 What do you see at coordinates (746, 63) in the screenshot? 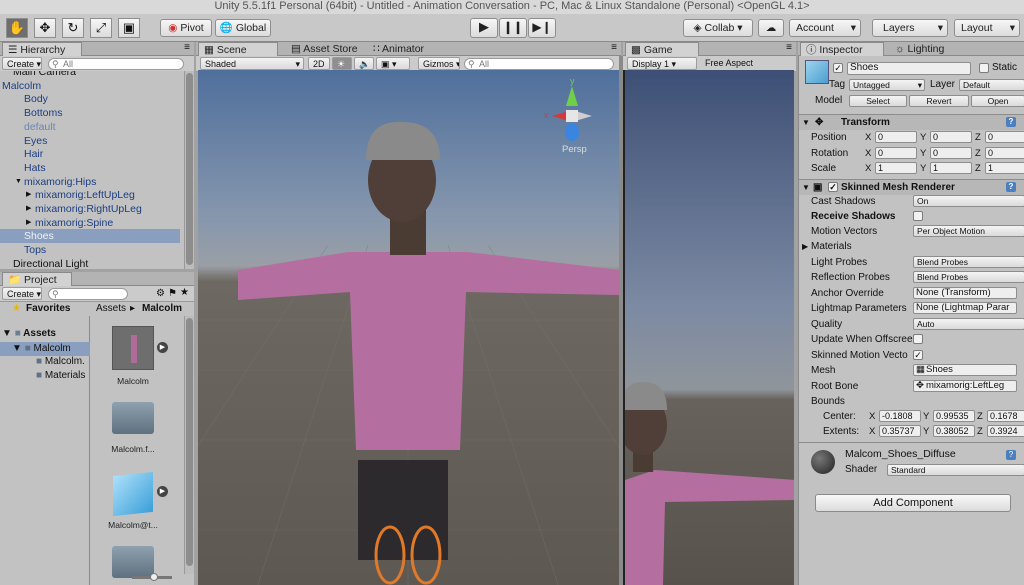
I see `aspect-dropdown: Free Aspect` at bounding box center [746, 63].